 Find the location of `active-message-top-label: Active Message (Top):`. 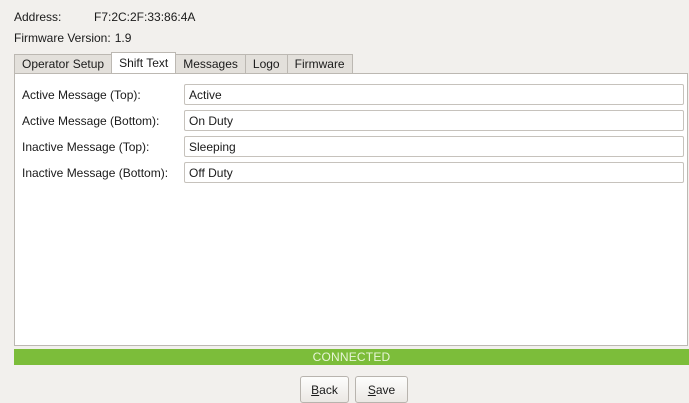

active-message-top-label: Active Message (Top): is located at coordinates (81, 95).